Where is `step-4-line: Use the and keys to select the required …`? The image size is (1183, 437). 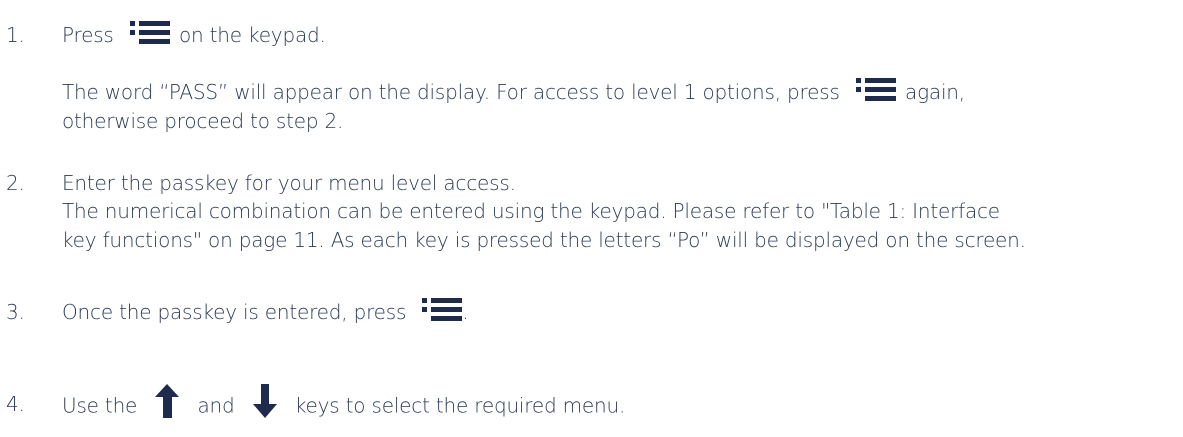
step-4-line: Use the and keys to select the required … is located at coordinates (344, 404).